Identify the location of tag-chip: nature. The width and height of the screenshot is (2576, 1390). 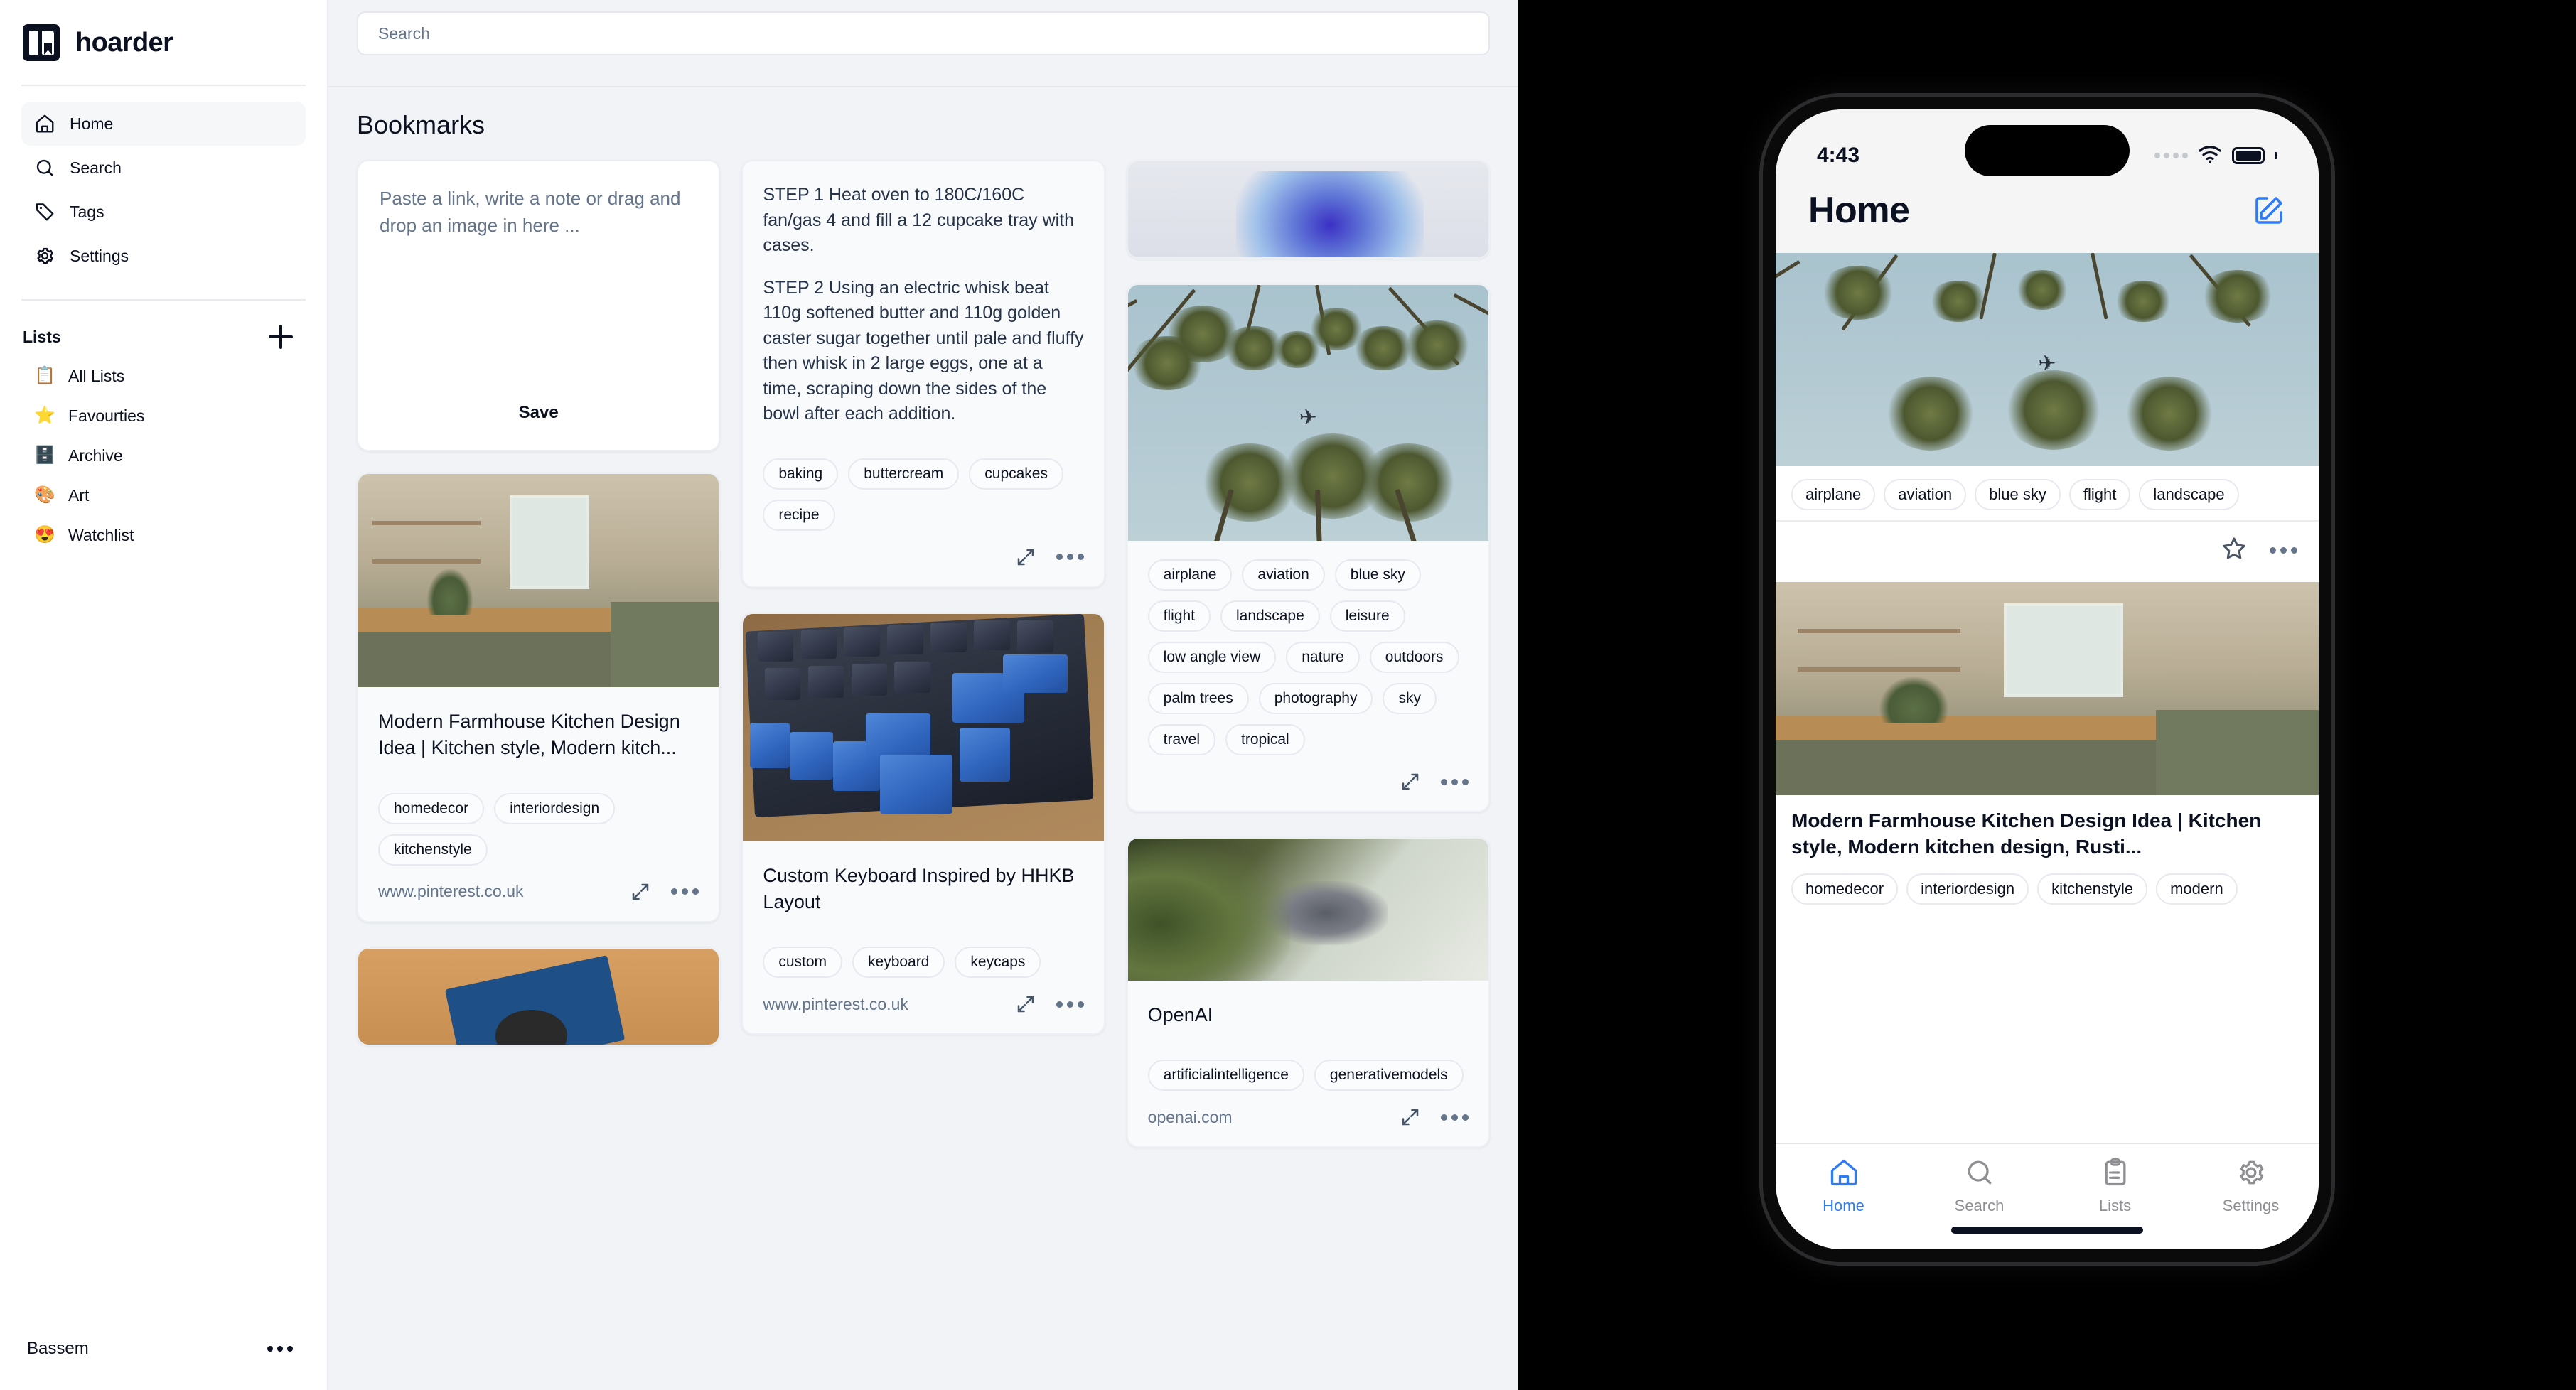
(1323, 657).